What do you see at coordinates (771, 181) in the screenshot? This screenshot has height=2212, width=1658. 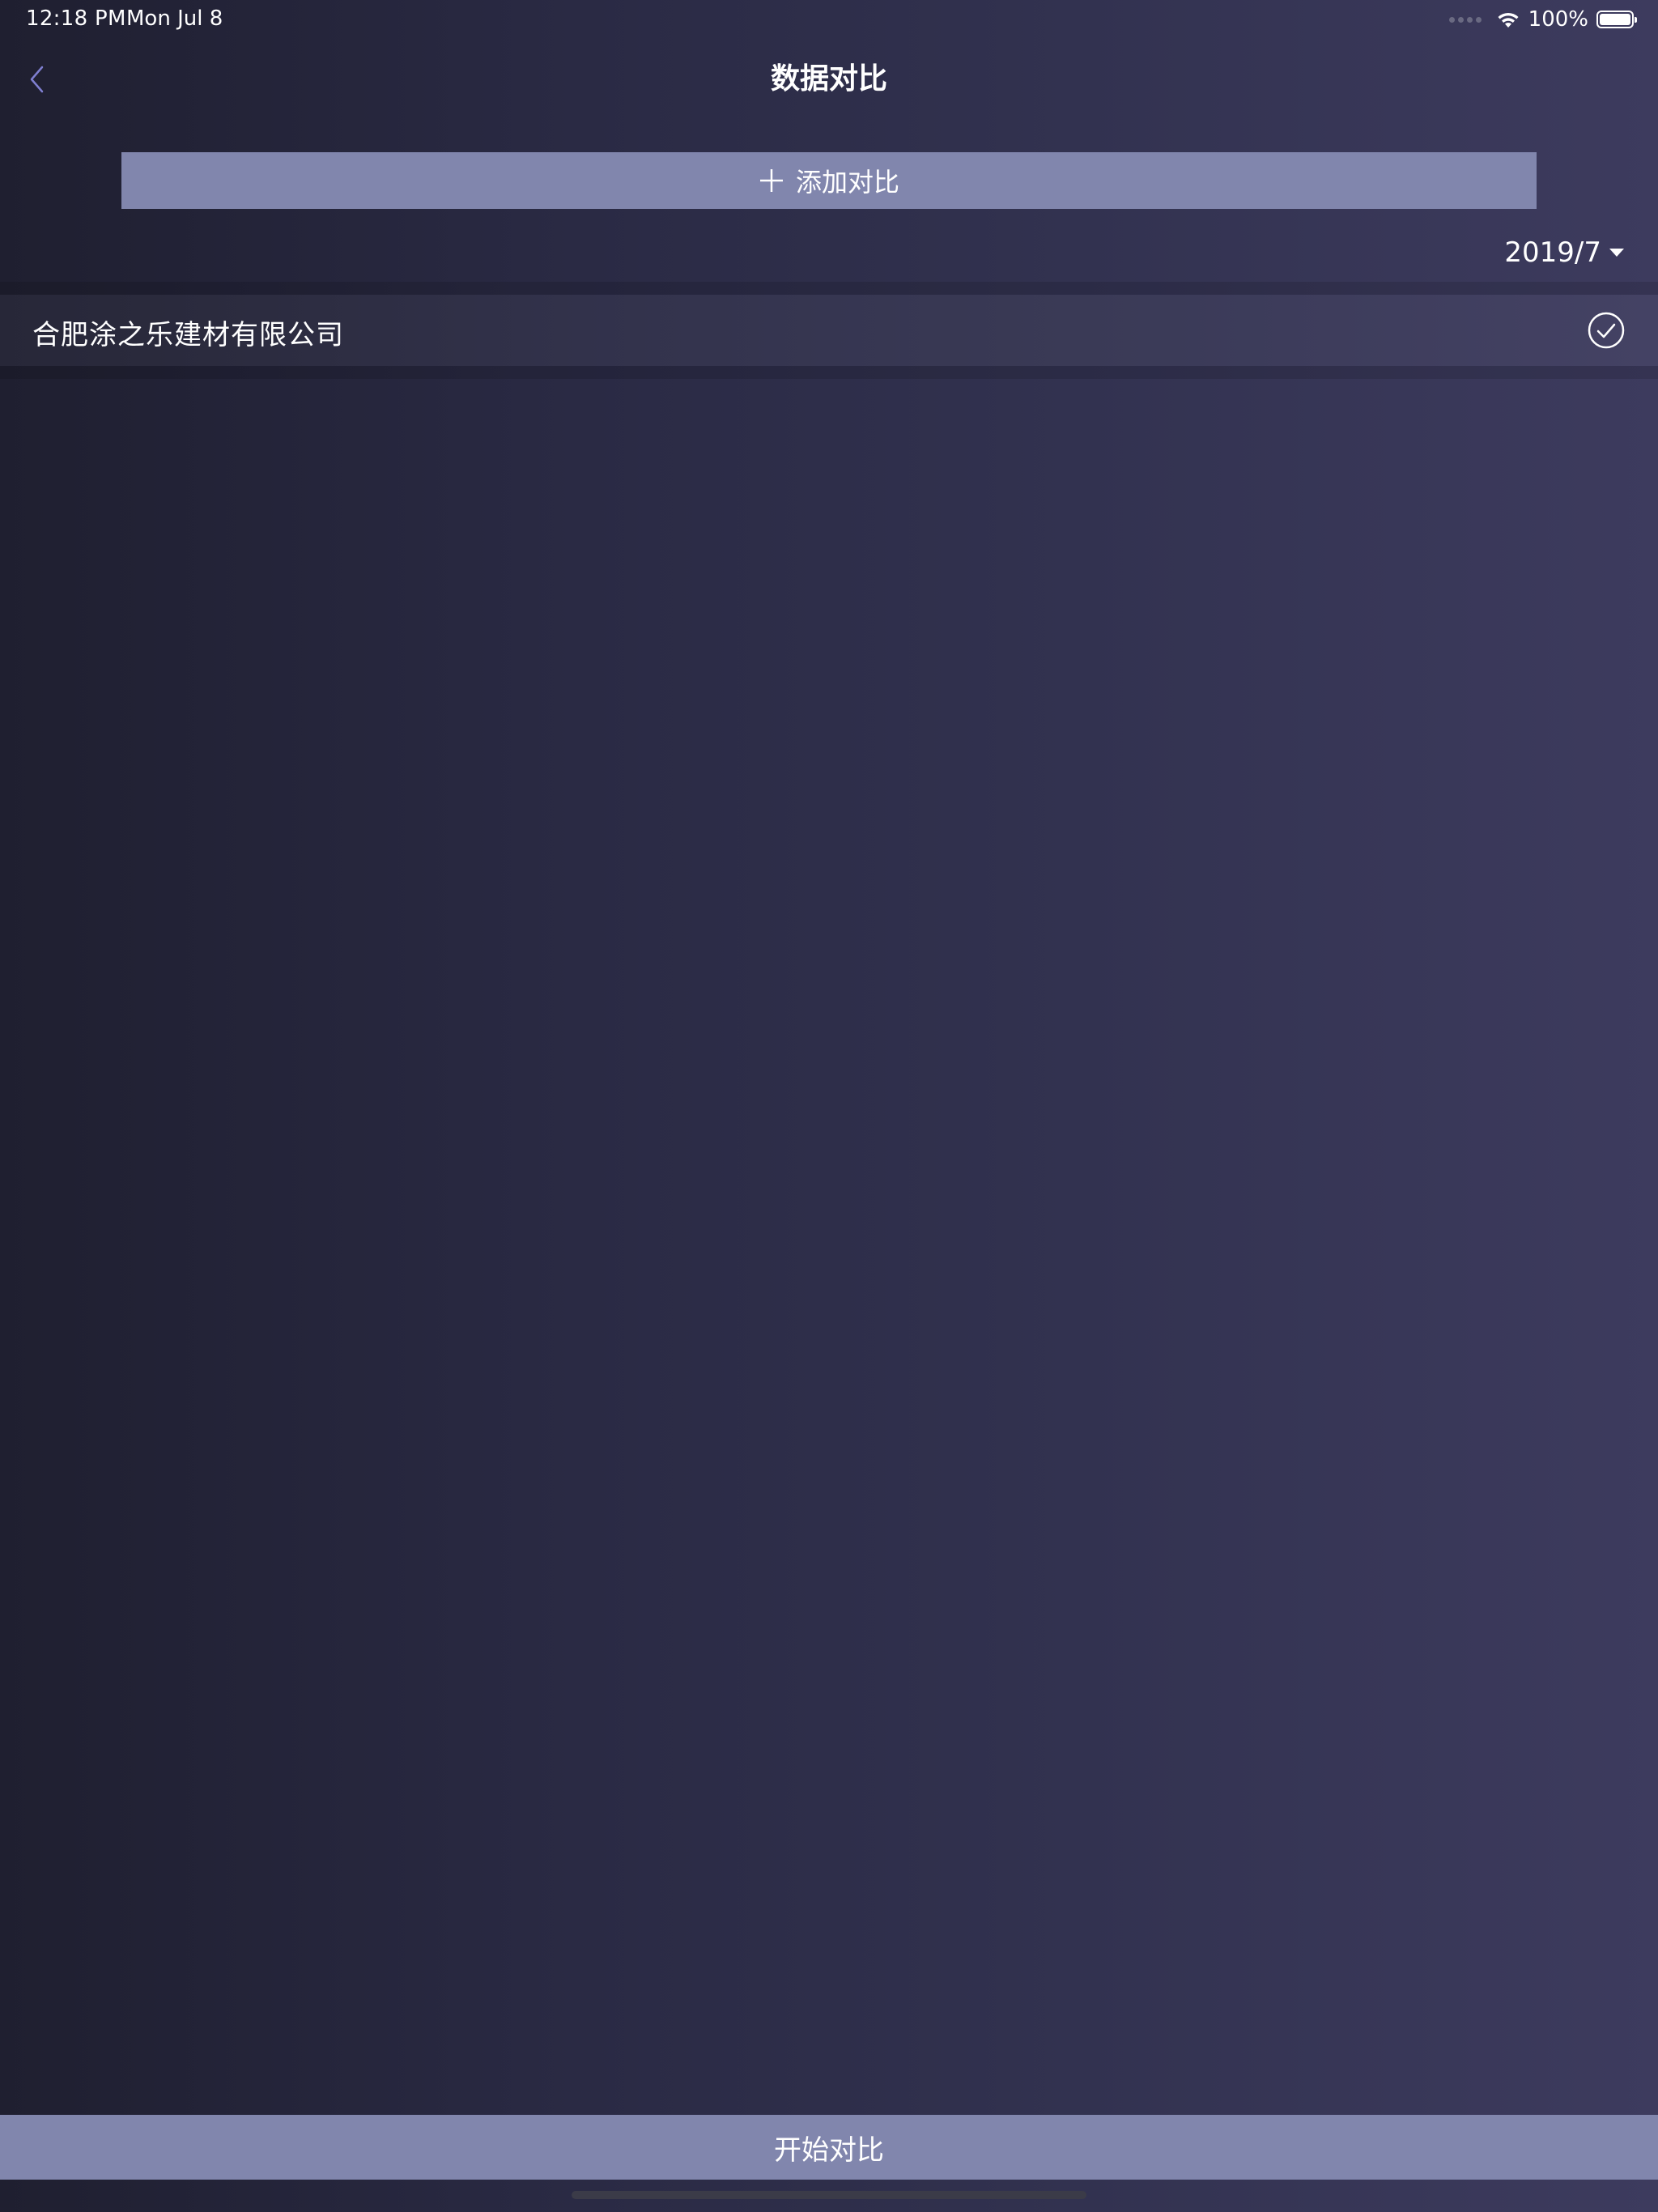 I see `plus-icon` at bounding box center [771, 181].